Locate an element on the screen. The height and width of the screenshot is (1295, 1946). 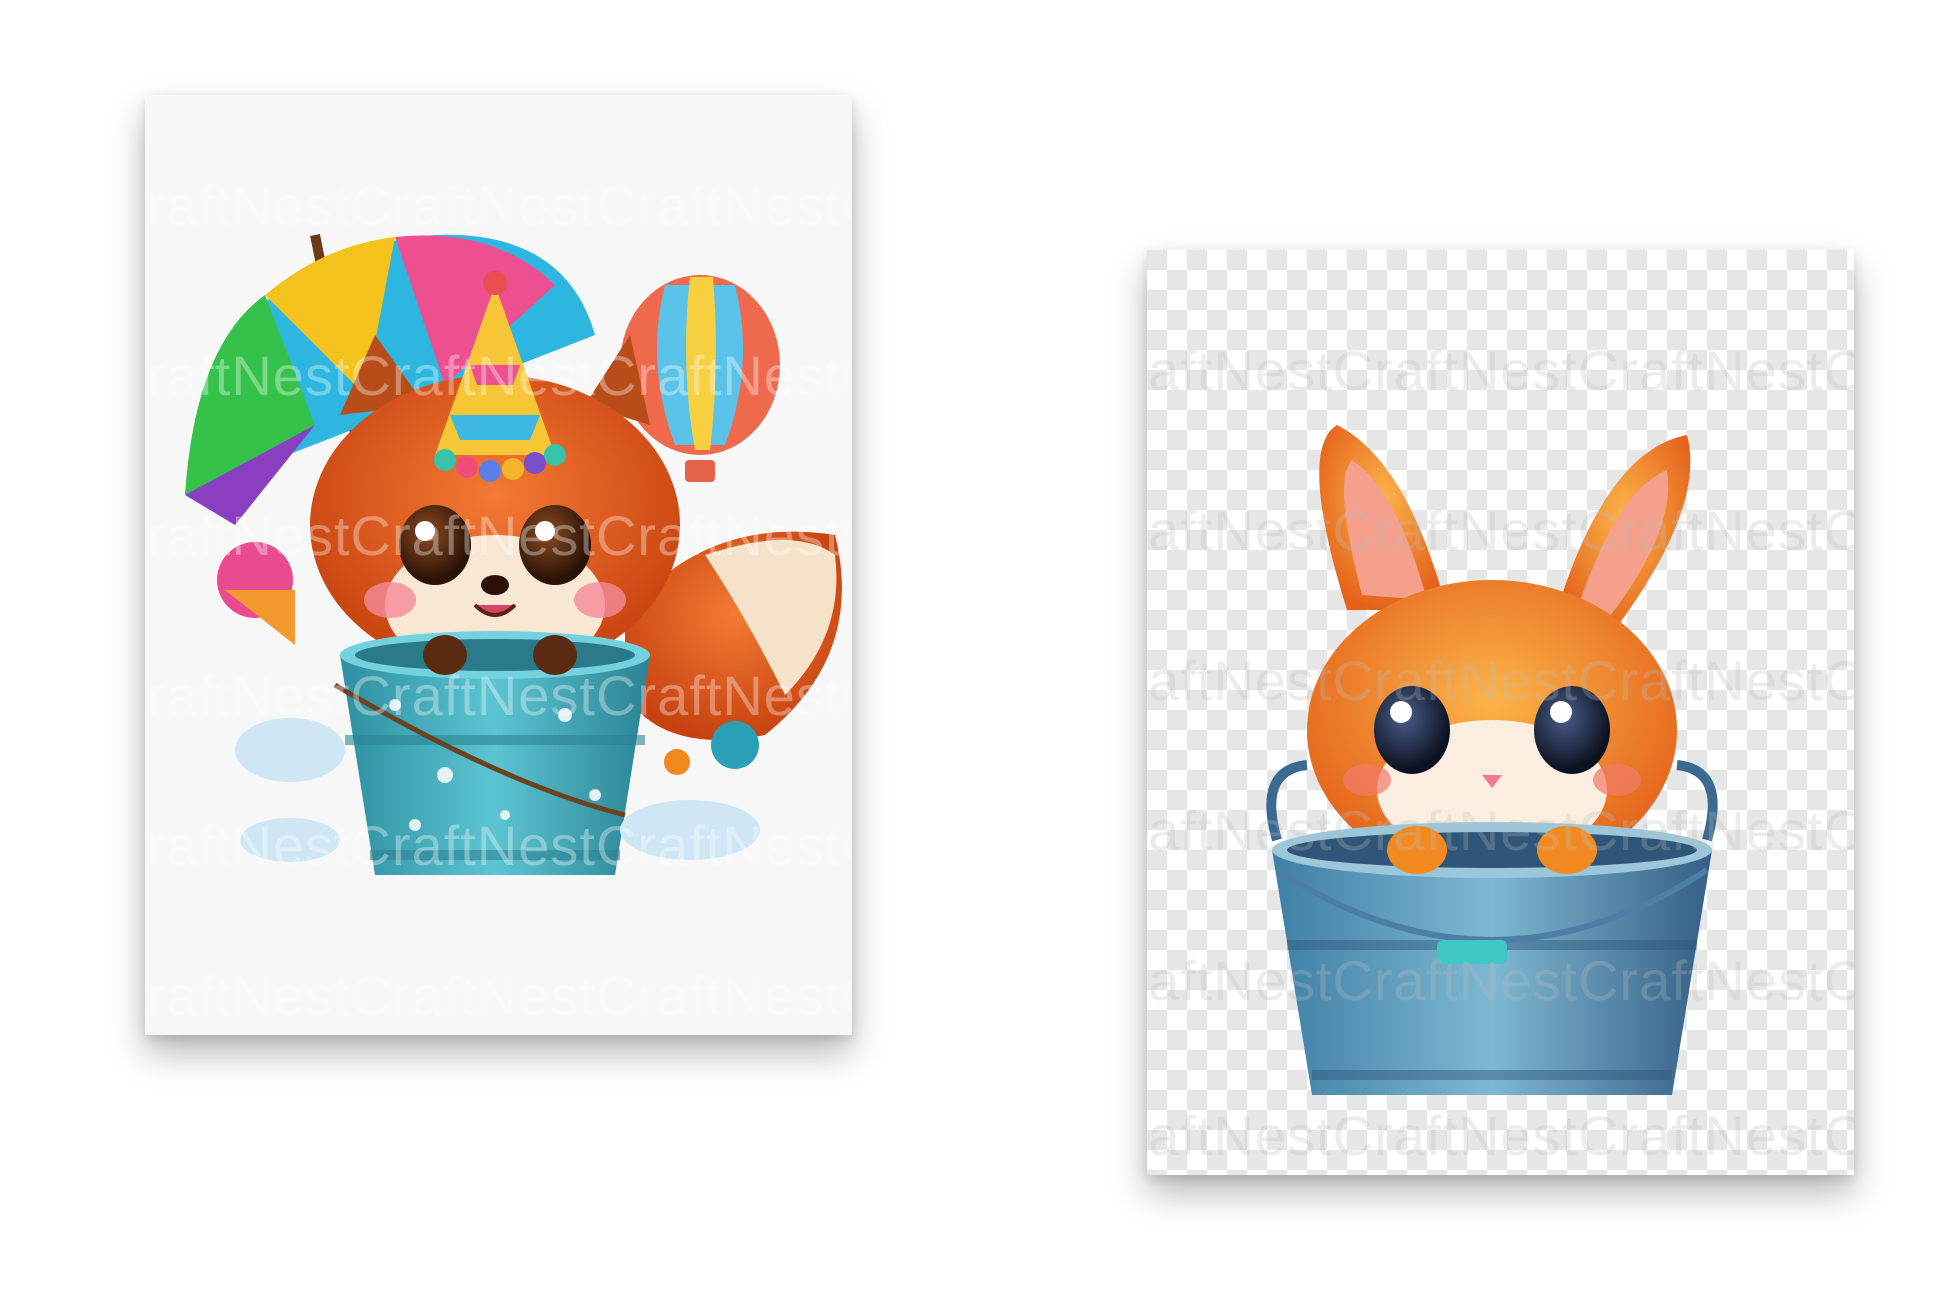
fox-nose is located at coordinates (495, 585).